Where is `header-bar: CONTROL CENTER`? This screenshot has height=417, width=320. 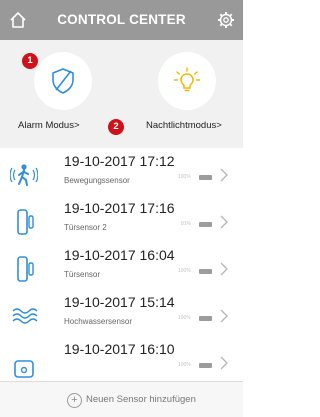
header-bar: CONTROL CENTER is located at coordinates (121, 20).